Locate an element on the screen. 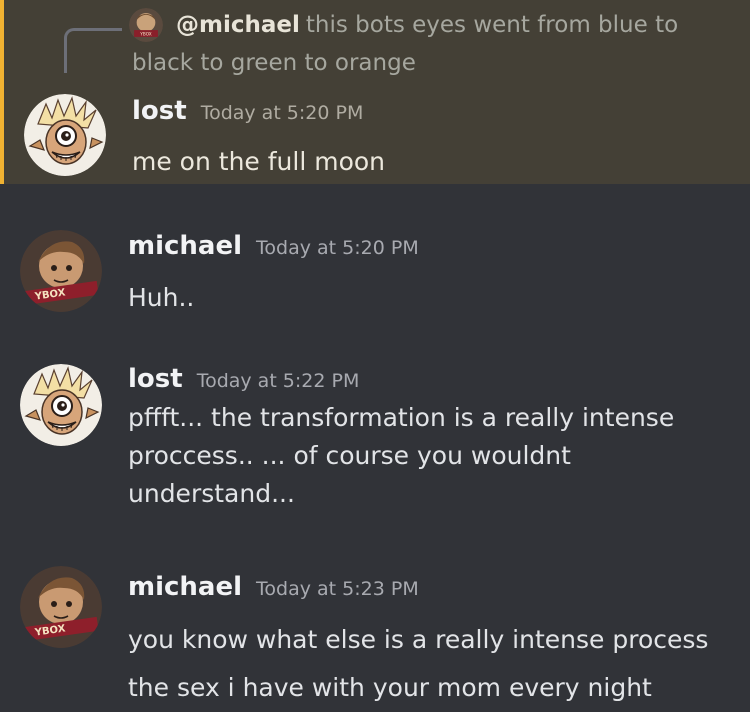 The height and width of the screenshot is (712, 750). message-header: lost Today at 5:20 PM is located at coordinates (247, 111).